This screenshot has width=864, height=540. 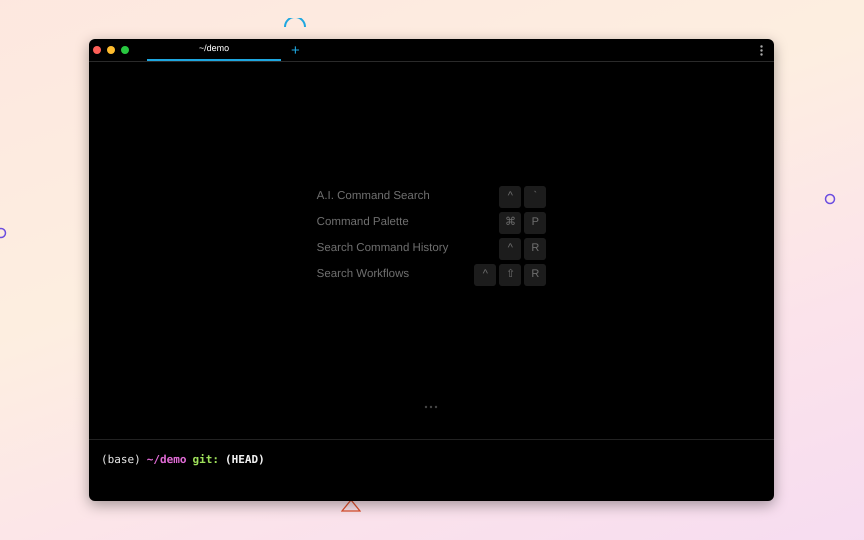 What do you see at coordinates (351, 505) in the screenshot?
I see `triangle-decoration` at bounding box center [351, 505].